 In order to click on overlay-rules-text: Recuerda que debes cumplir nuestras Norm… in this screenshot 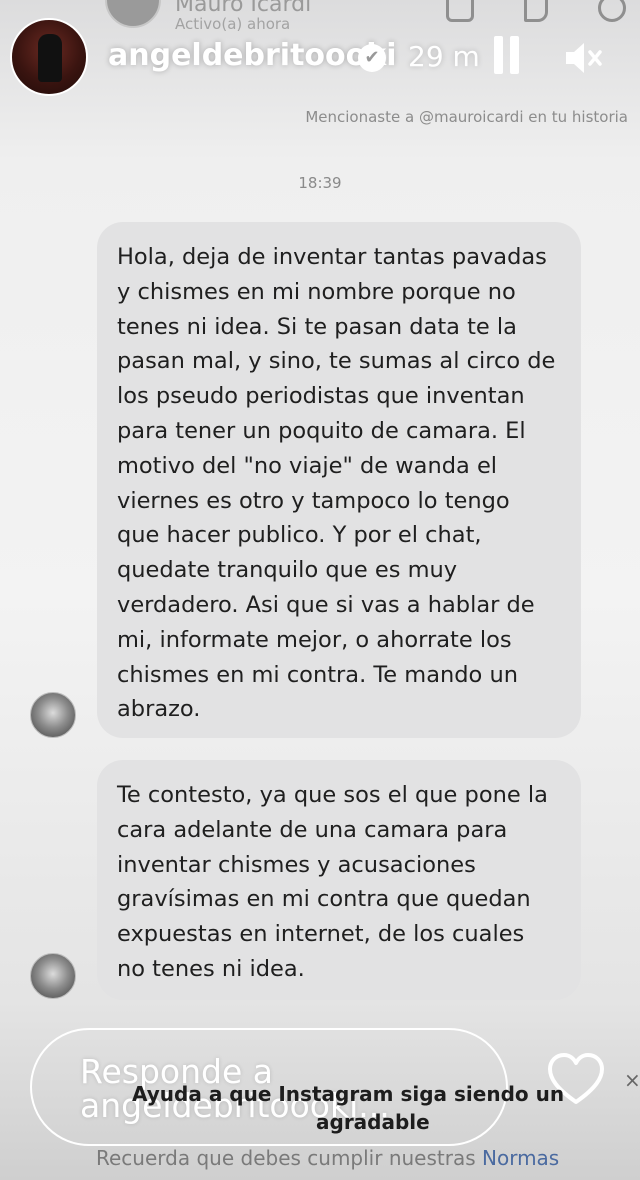, I will do `click(327, 1158)`.